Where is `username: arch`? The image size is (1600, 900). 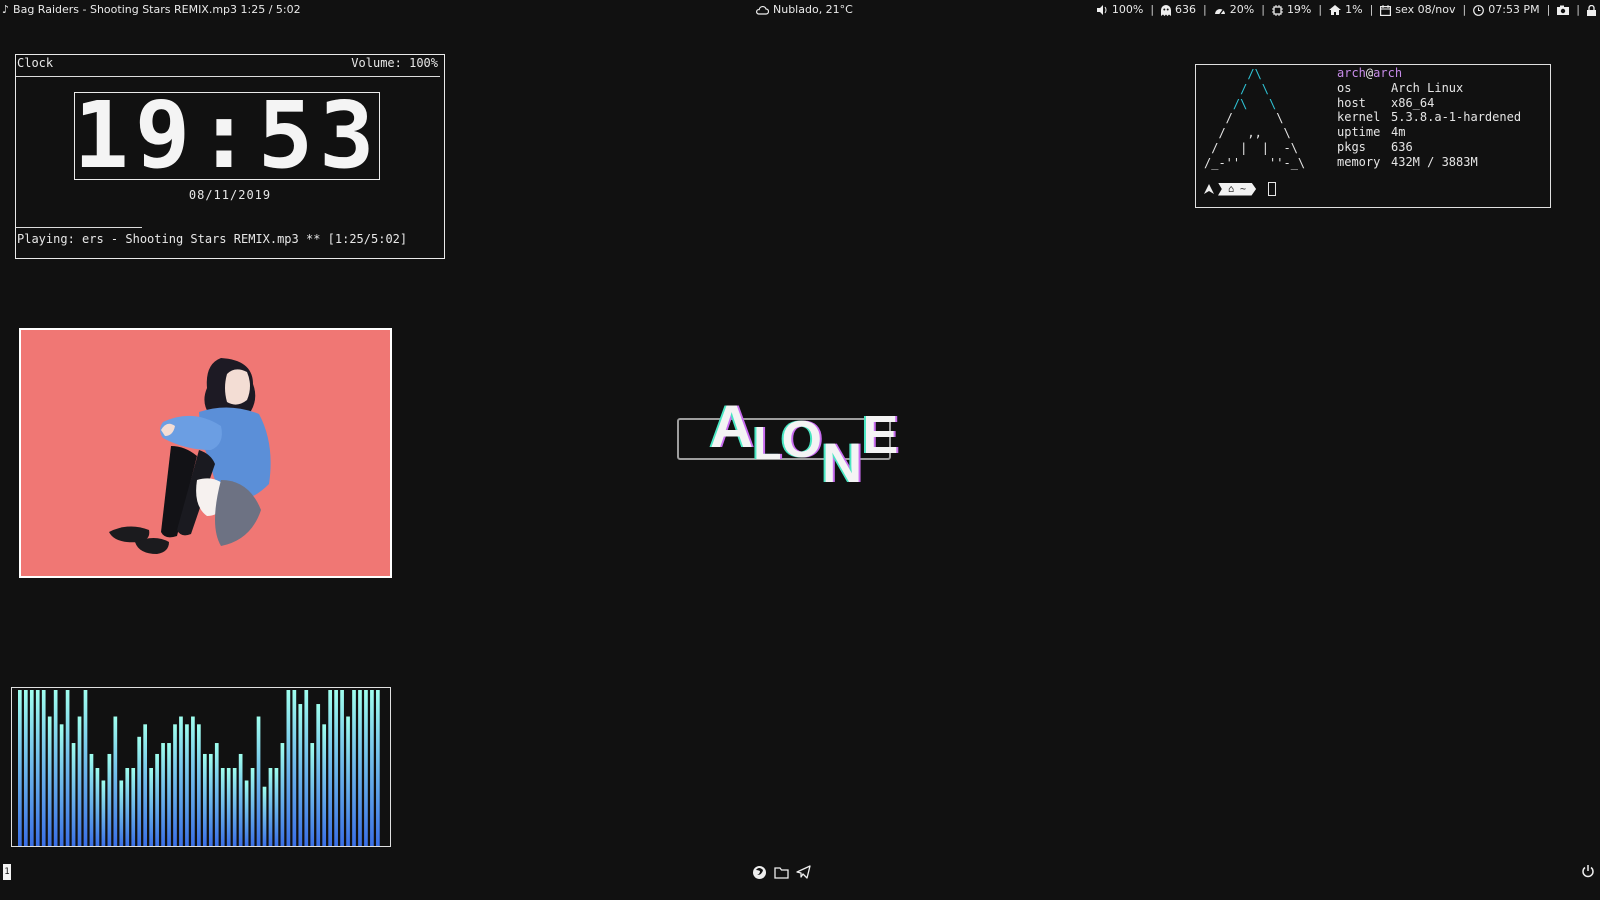 username: arch is located at coordinates (1351, 73).